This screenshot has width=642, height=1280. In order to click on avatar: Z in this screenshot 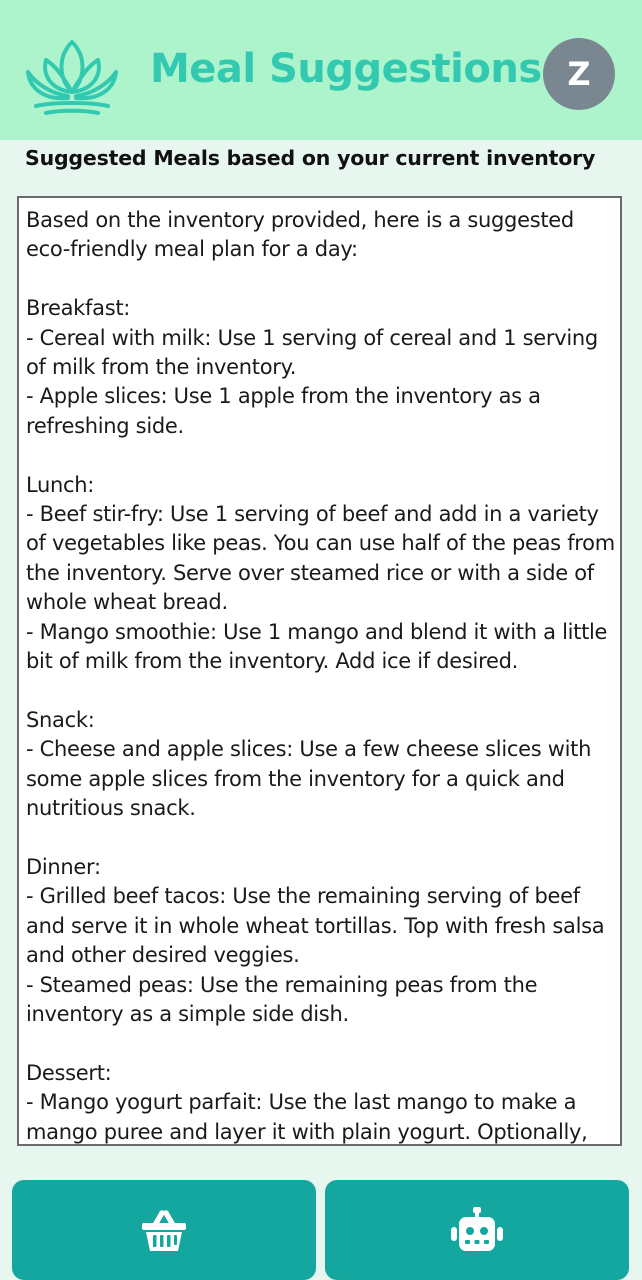, I will do `click(579, 74)`.